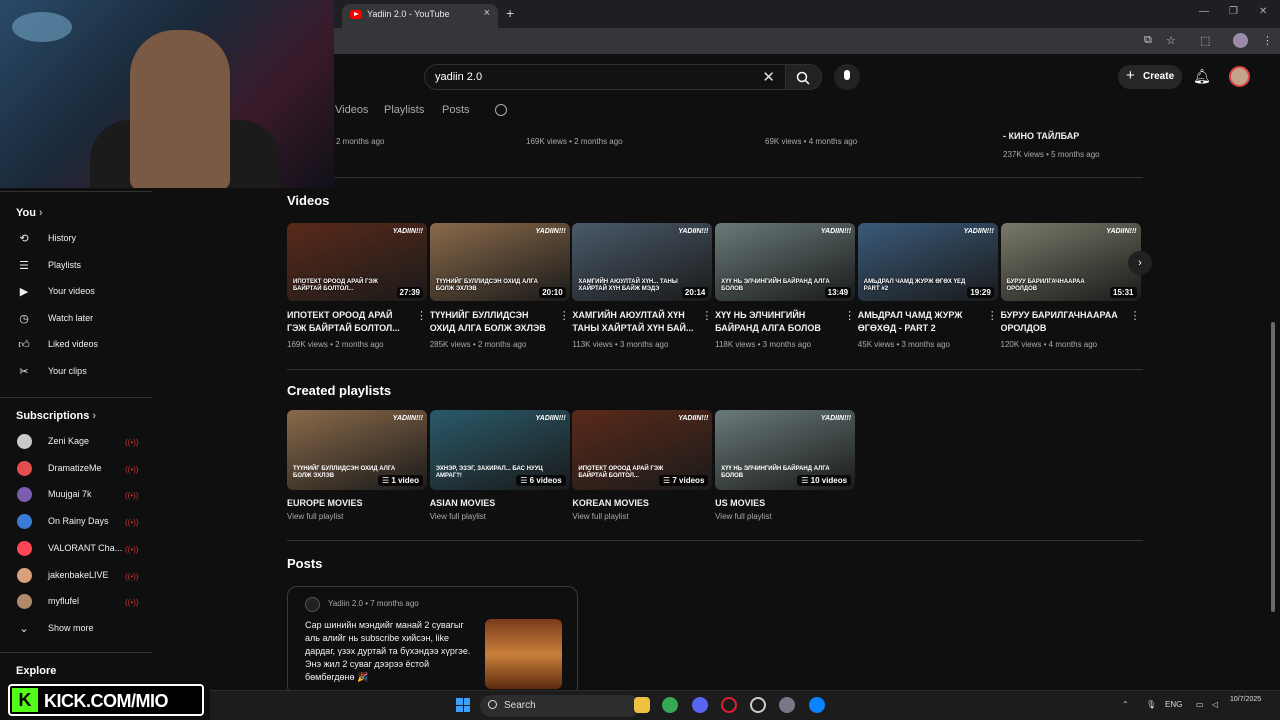 Image resolution: width=1280 pixels, height=720 pixels. I want to click on sidebar-item-your-videos: ▶ Your videos, so click(75, 292).